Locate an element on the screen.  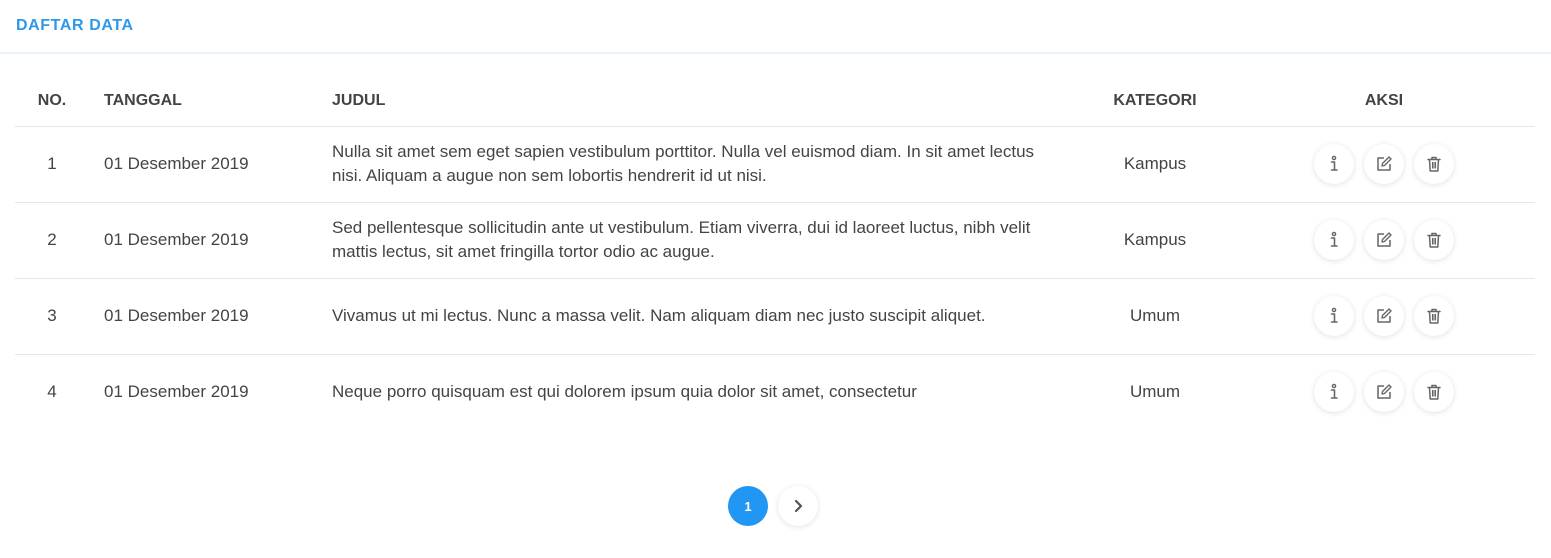
table-header-row: NO. TANGGAL JUDUL KATEGORI AKSI is located at coordinates (775, 101).